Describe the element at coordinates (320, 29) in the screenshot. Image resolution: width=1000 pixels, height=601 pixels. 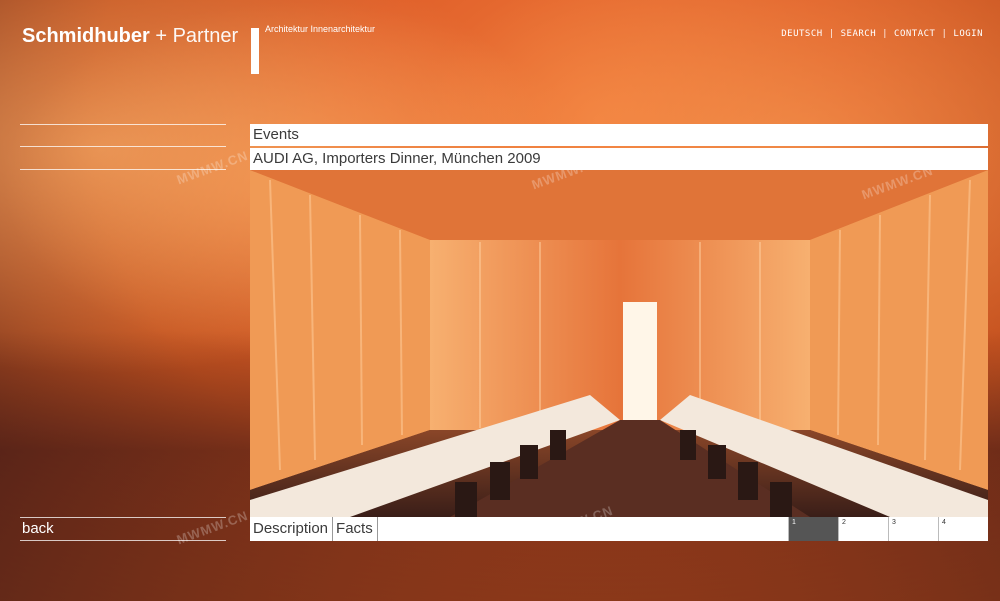
I see `tagline: Architektur Innenarchitektur` at that location.